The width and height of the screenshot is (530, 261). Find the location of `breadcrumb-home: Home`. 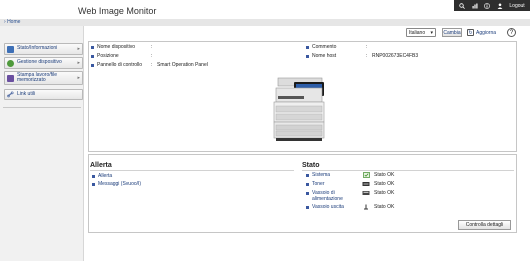

breadcrumb-home: Home is located at coordinates (13, 22).